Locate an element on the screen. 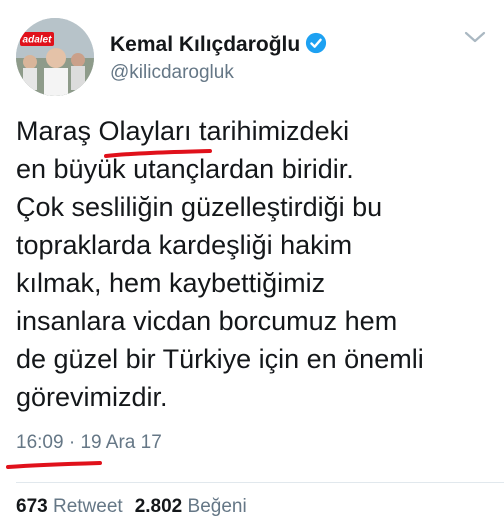 This screenshot has height=525, width=504. tweet-text-line: en büyük utançlardan biridir. is located at coordinates (185, 169).